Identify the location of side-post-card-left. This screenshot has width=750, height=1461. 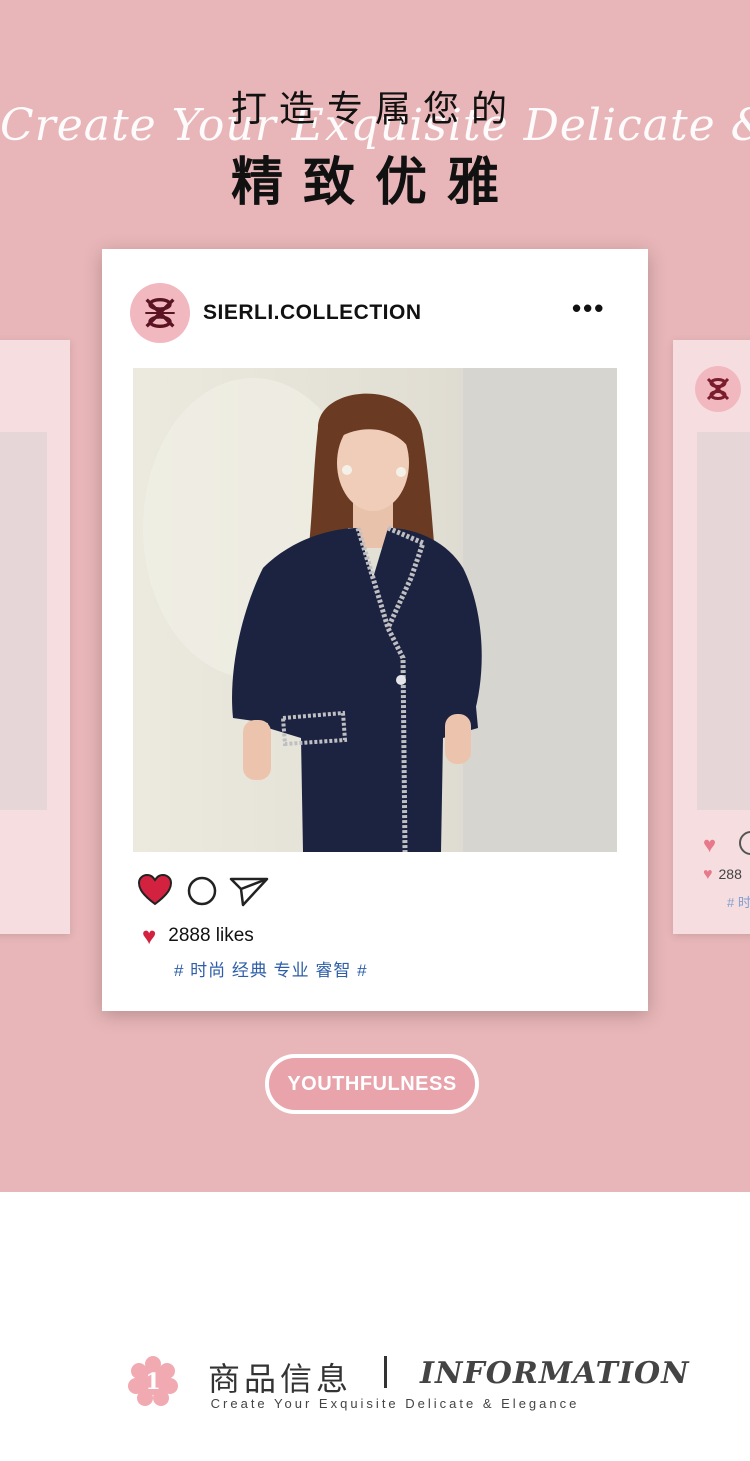
(35, 637).